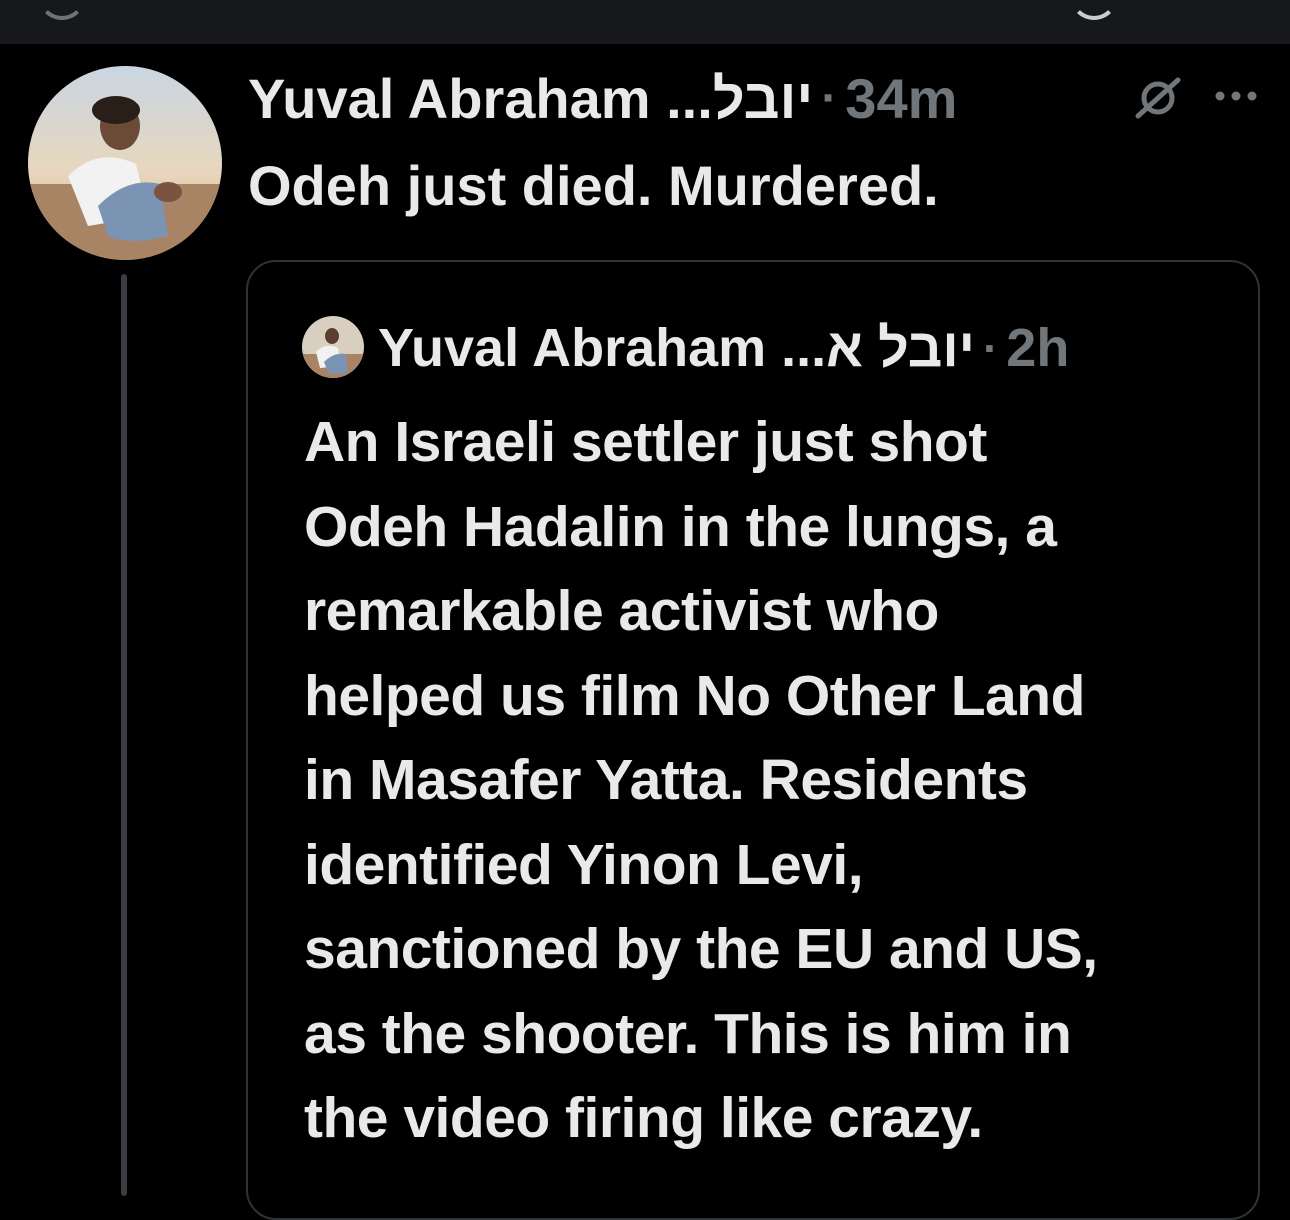  Describe the element at coordinates (680, 526) in the screenshot. I see `quoted-text-line: Odeh Hadalin in the lungs, a` at that location.